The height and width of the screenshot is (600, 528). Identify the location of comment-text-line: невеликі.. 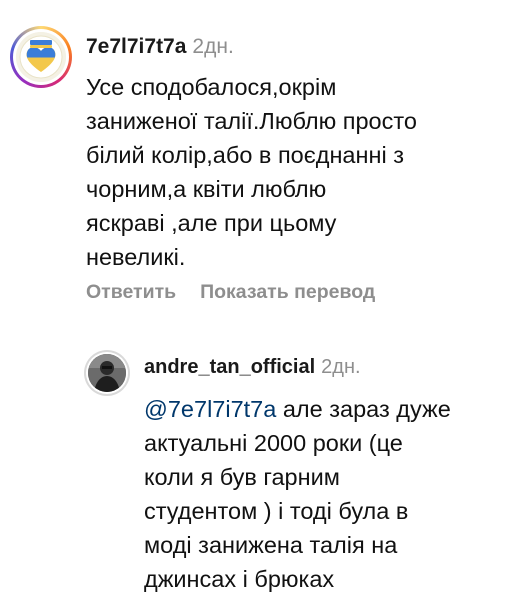
(136, 257).